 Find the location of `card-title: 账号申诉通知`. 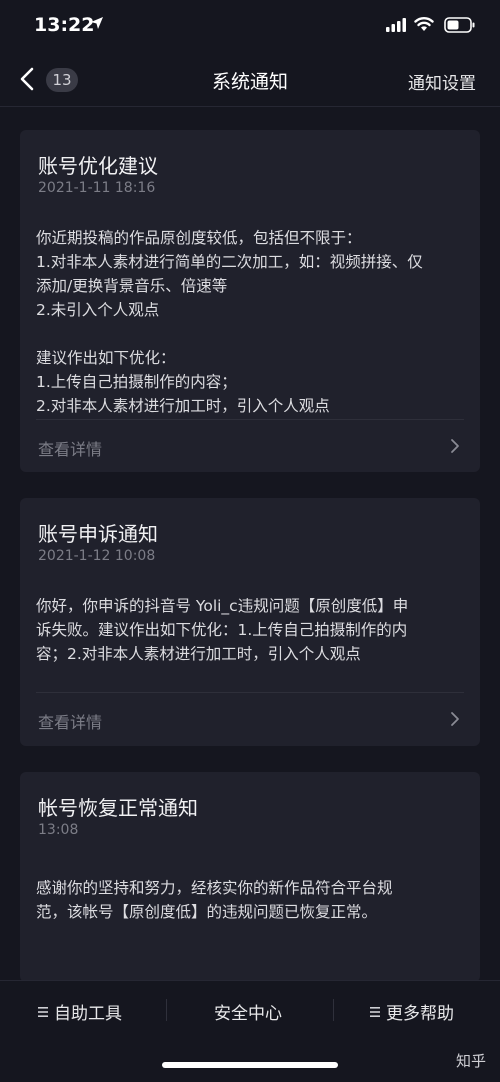

card-title: 账号申诉通知 is located at coordinates (98, 534).